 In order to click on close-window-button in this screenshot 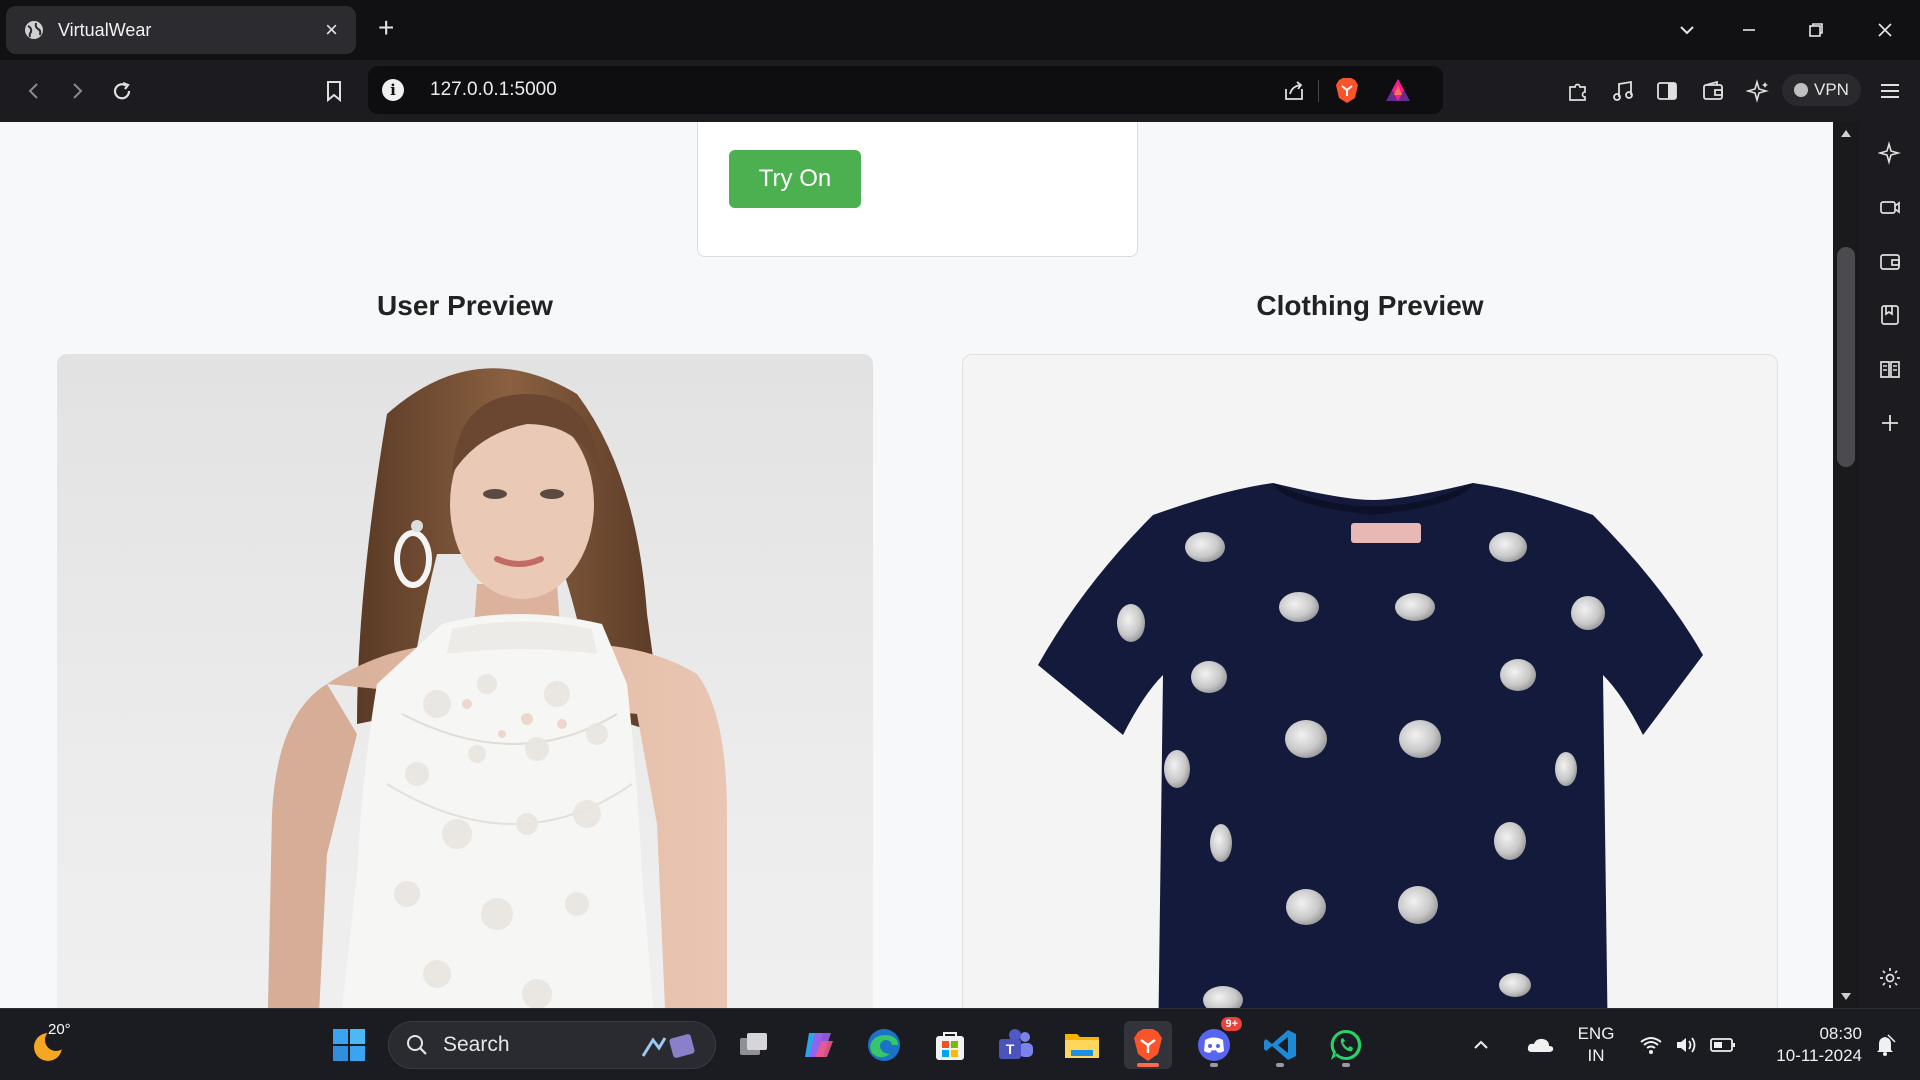, I will do `click(1885, 30)`.